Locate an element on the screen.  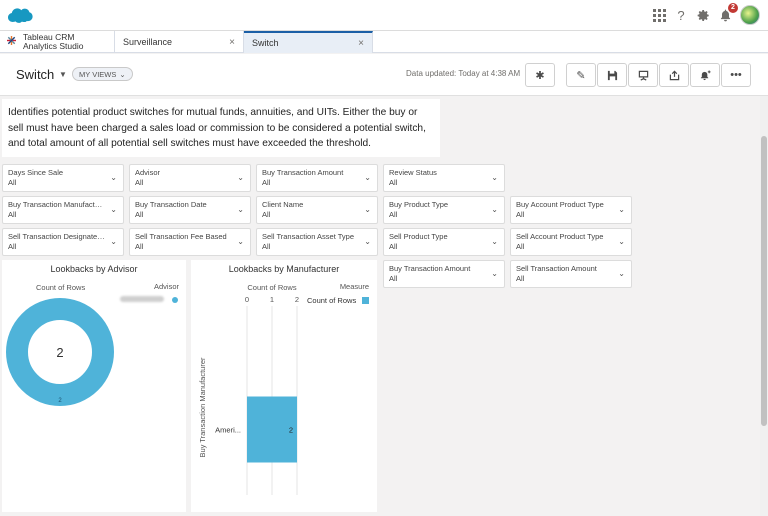
subscribe-button is located at coordinates (705, 75).